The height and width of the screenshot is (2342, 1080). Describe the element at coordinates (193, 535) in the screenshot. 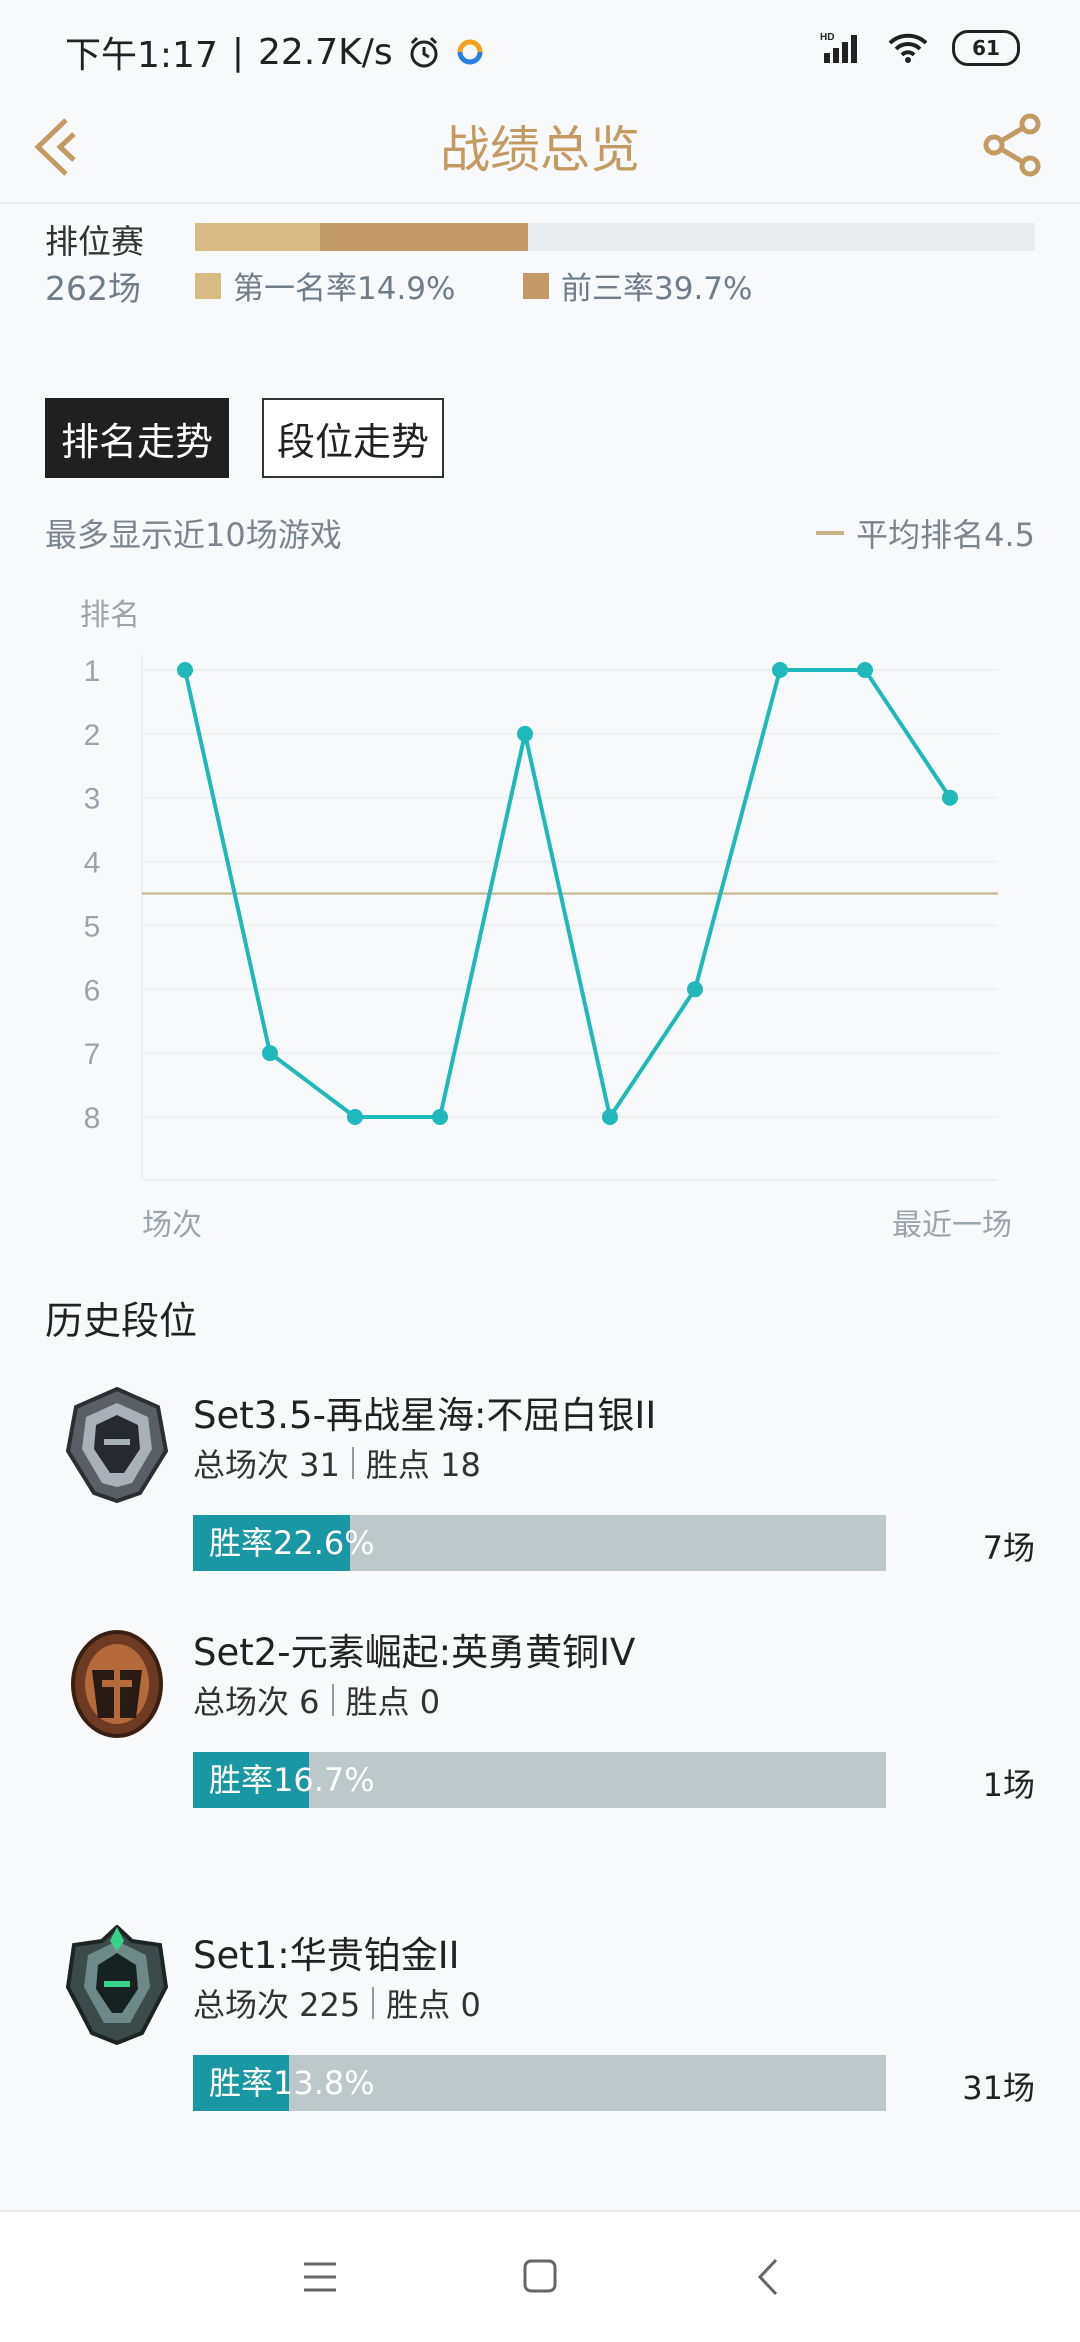

I see `chart-note: 最多显示近10场游戏` at that location.